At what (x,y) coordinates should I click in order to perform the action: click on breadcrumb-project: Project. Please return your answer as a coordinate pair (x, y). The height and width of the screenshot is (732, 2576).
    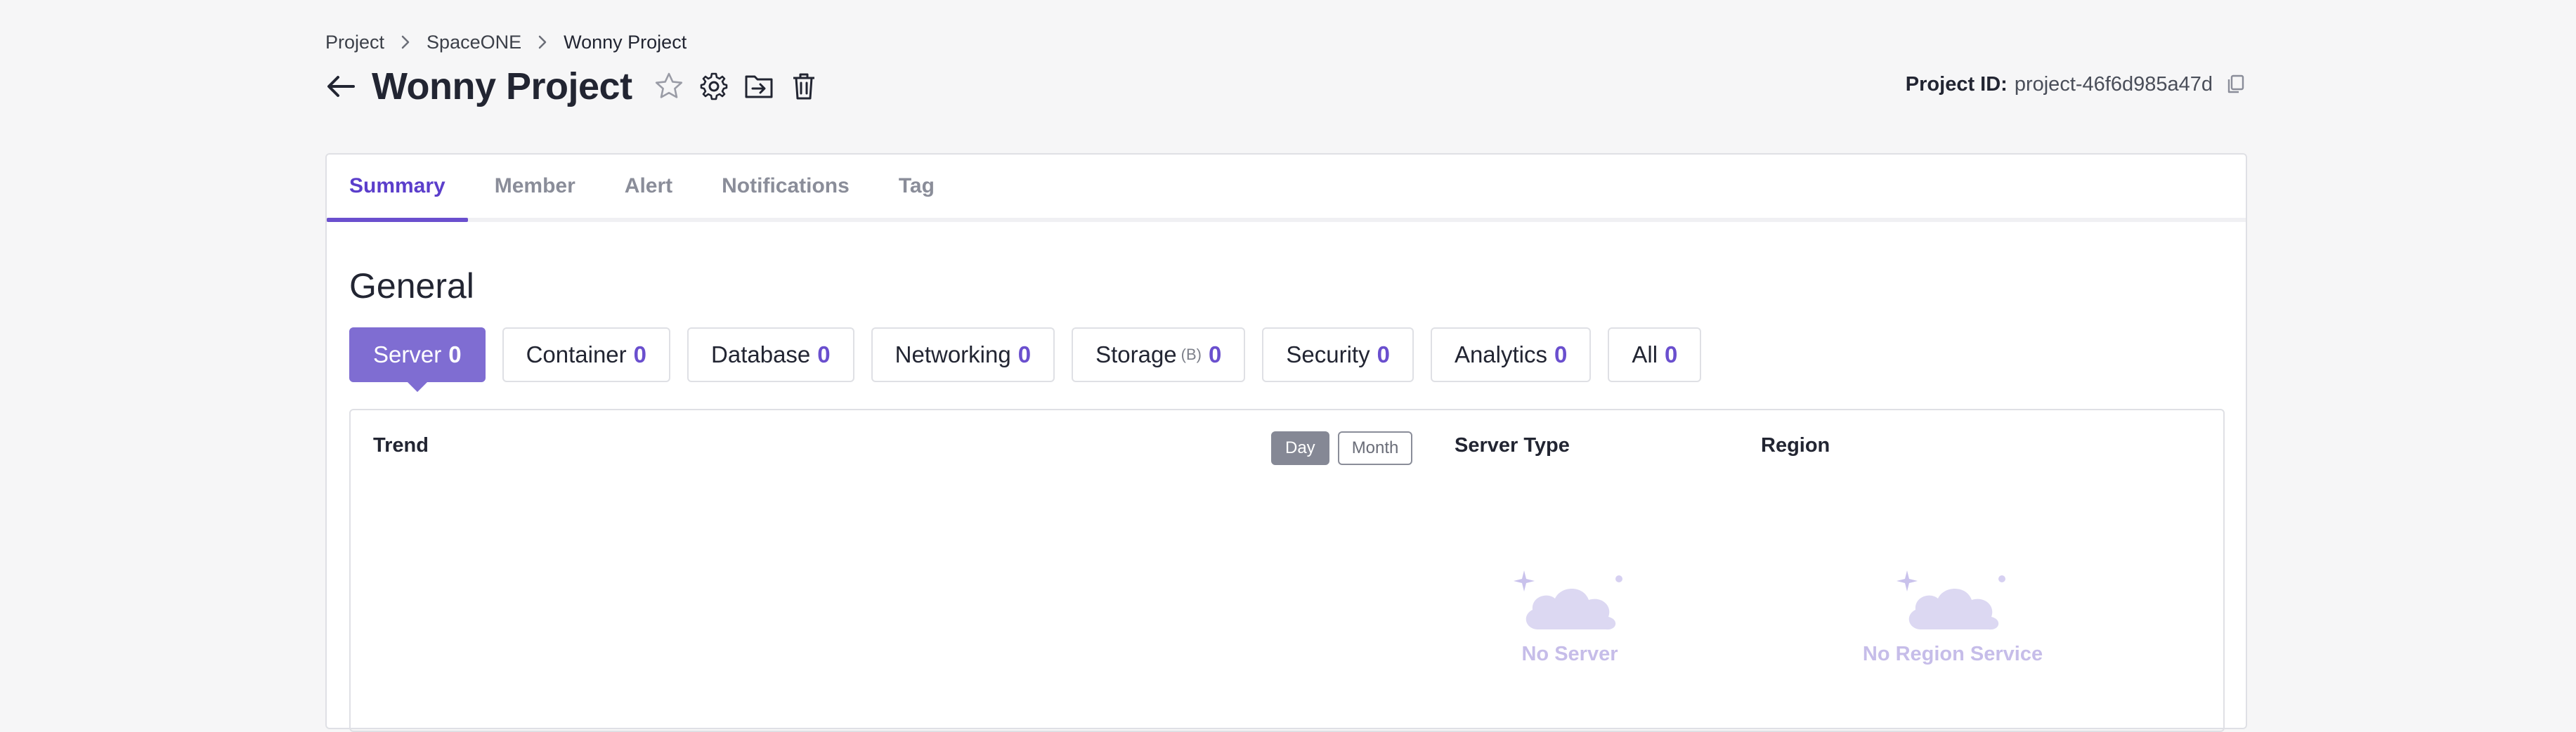
    Looking at the image, I should click on (354, 42).